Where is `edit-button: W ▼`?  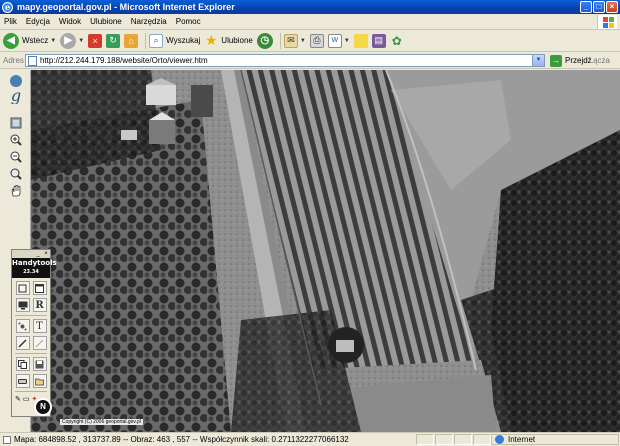 edit-button: W ▼ is located at coordinates (338, 41).